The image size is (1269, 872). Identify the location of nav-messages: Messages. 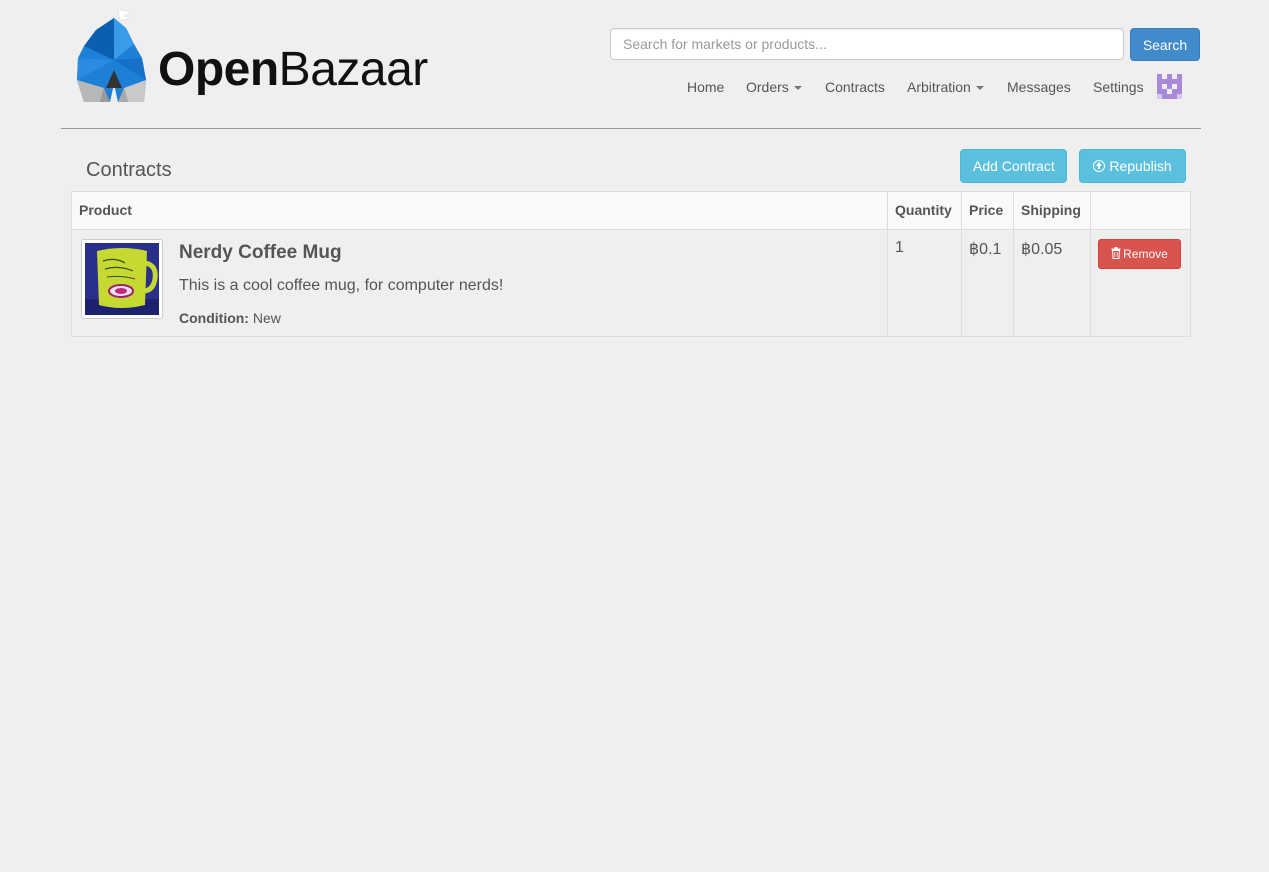
(1039, 87).